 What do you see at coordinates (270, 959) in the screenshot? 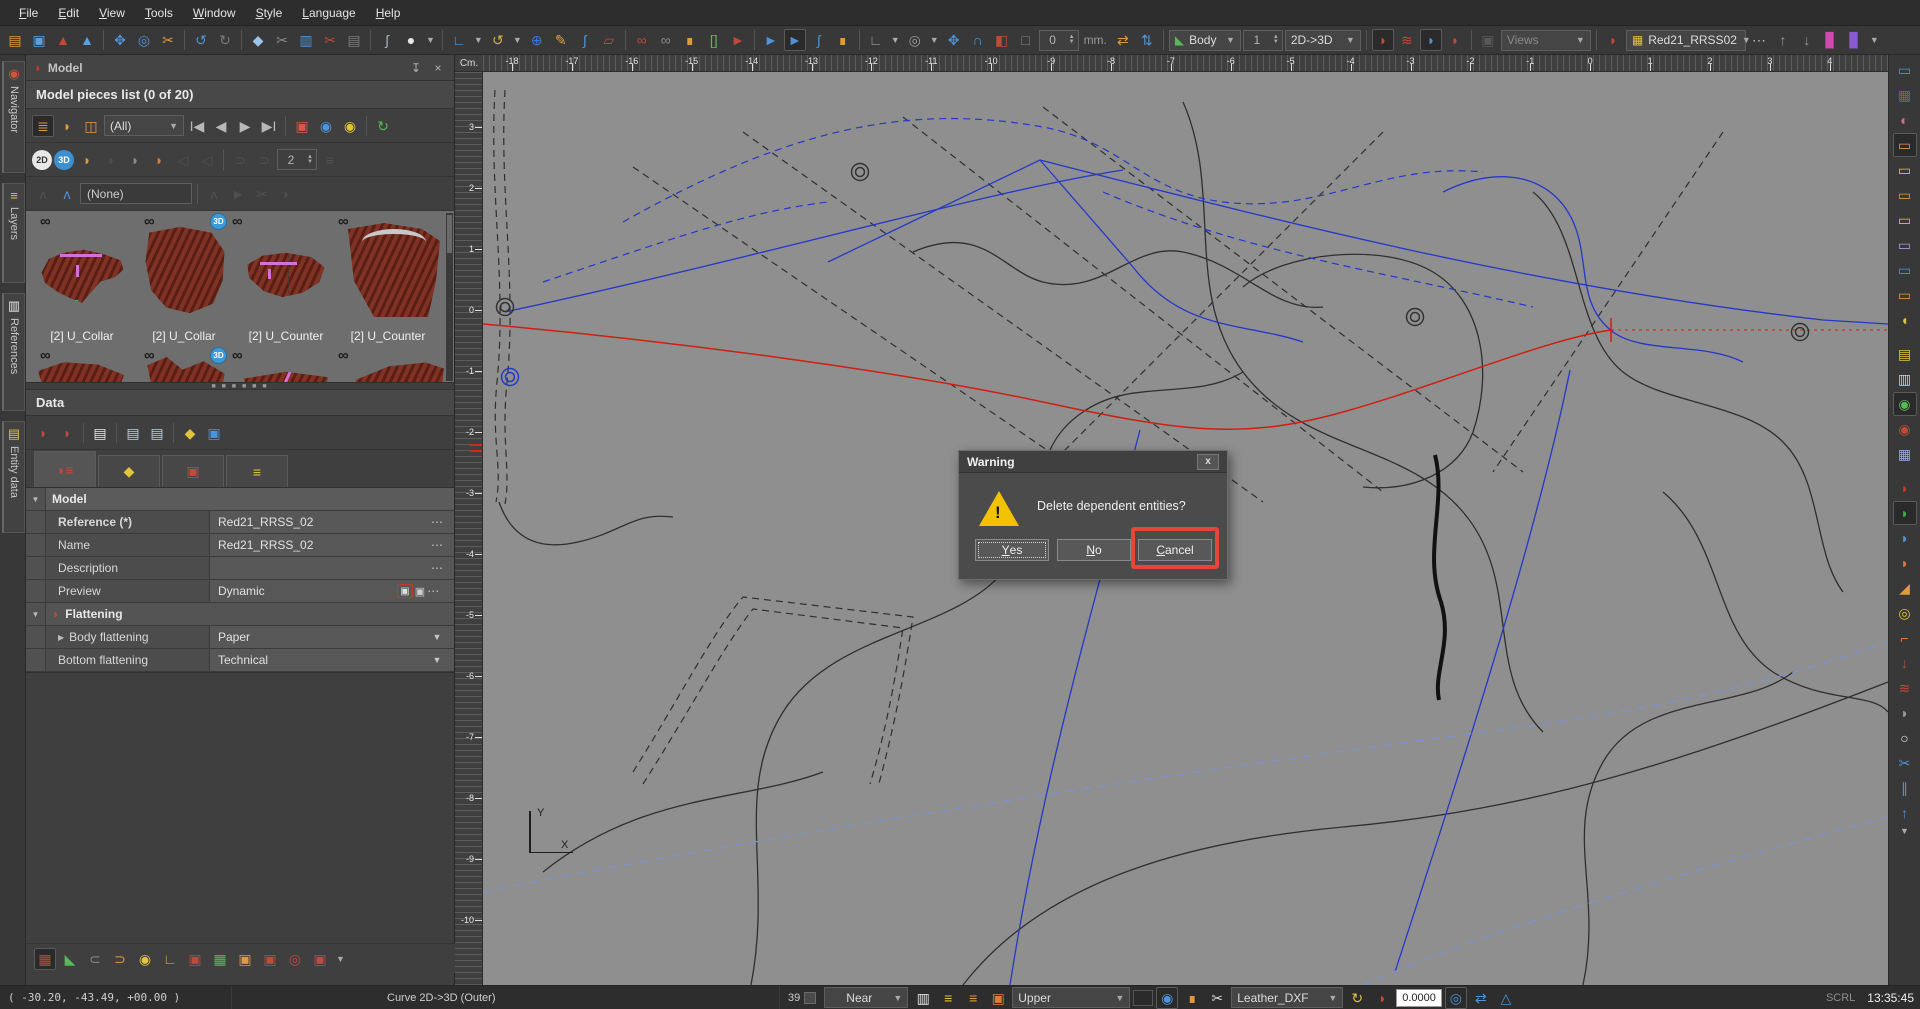
I see `box-red-icon: ▣` at bounding box center [270, 959].